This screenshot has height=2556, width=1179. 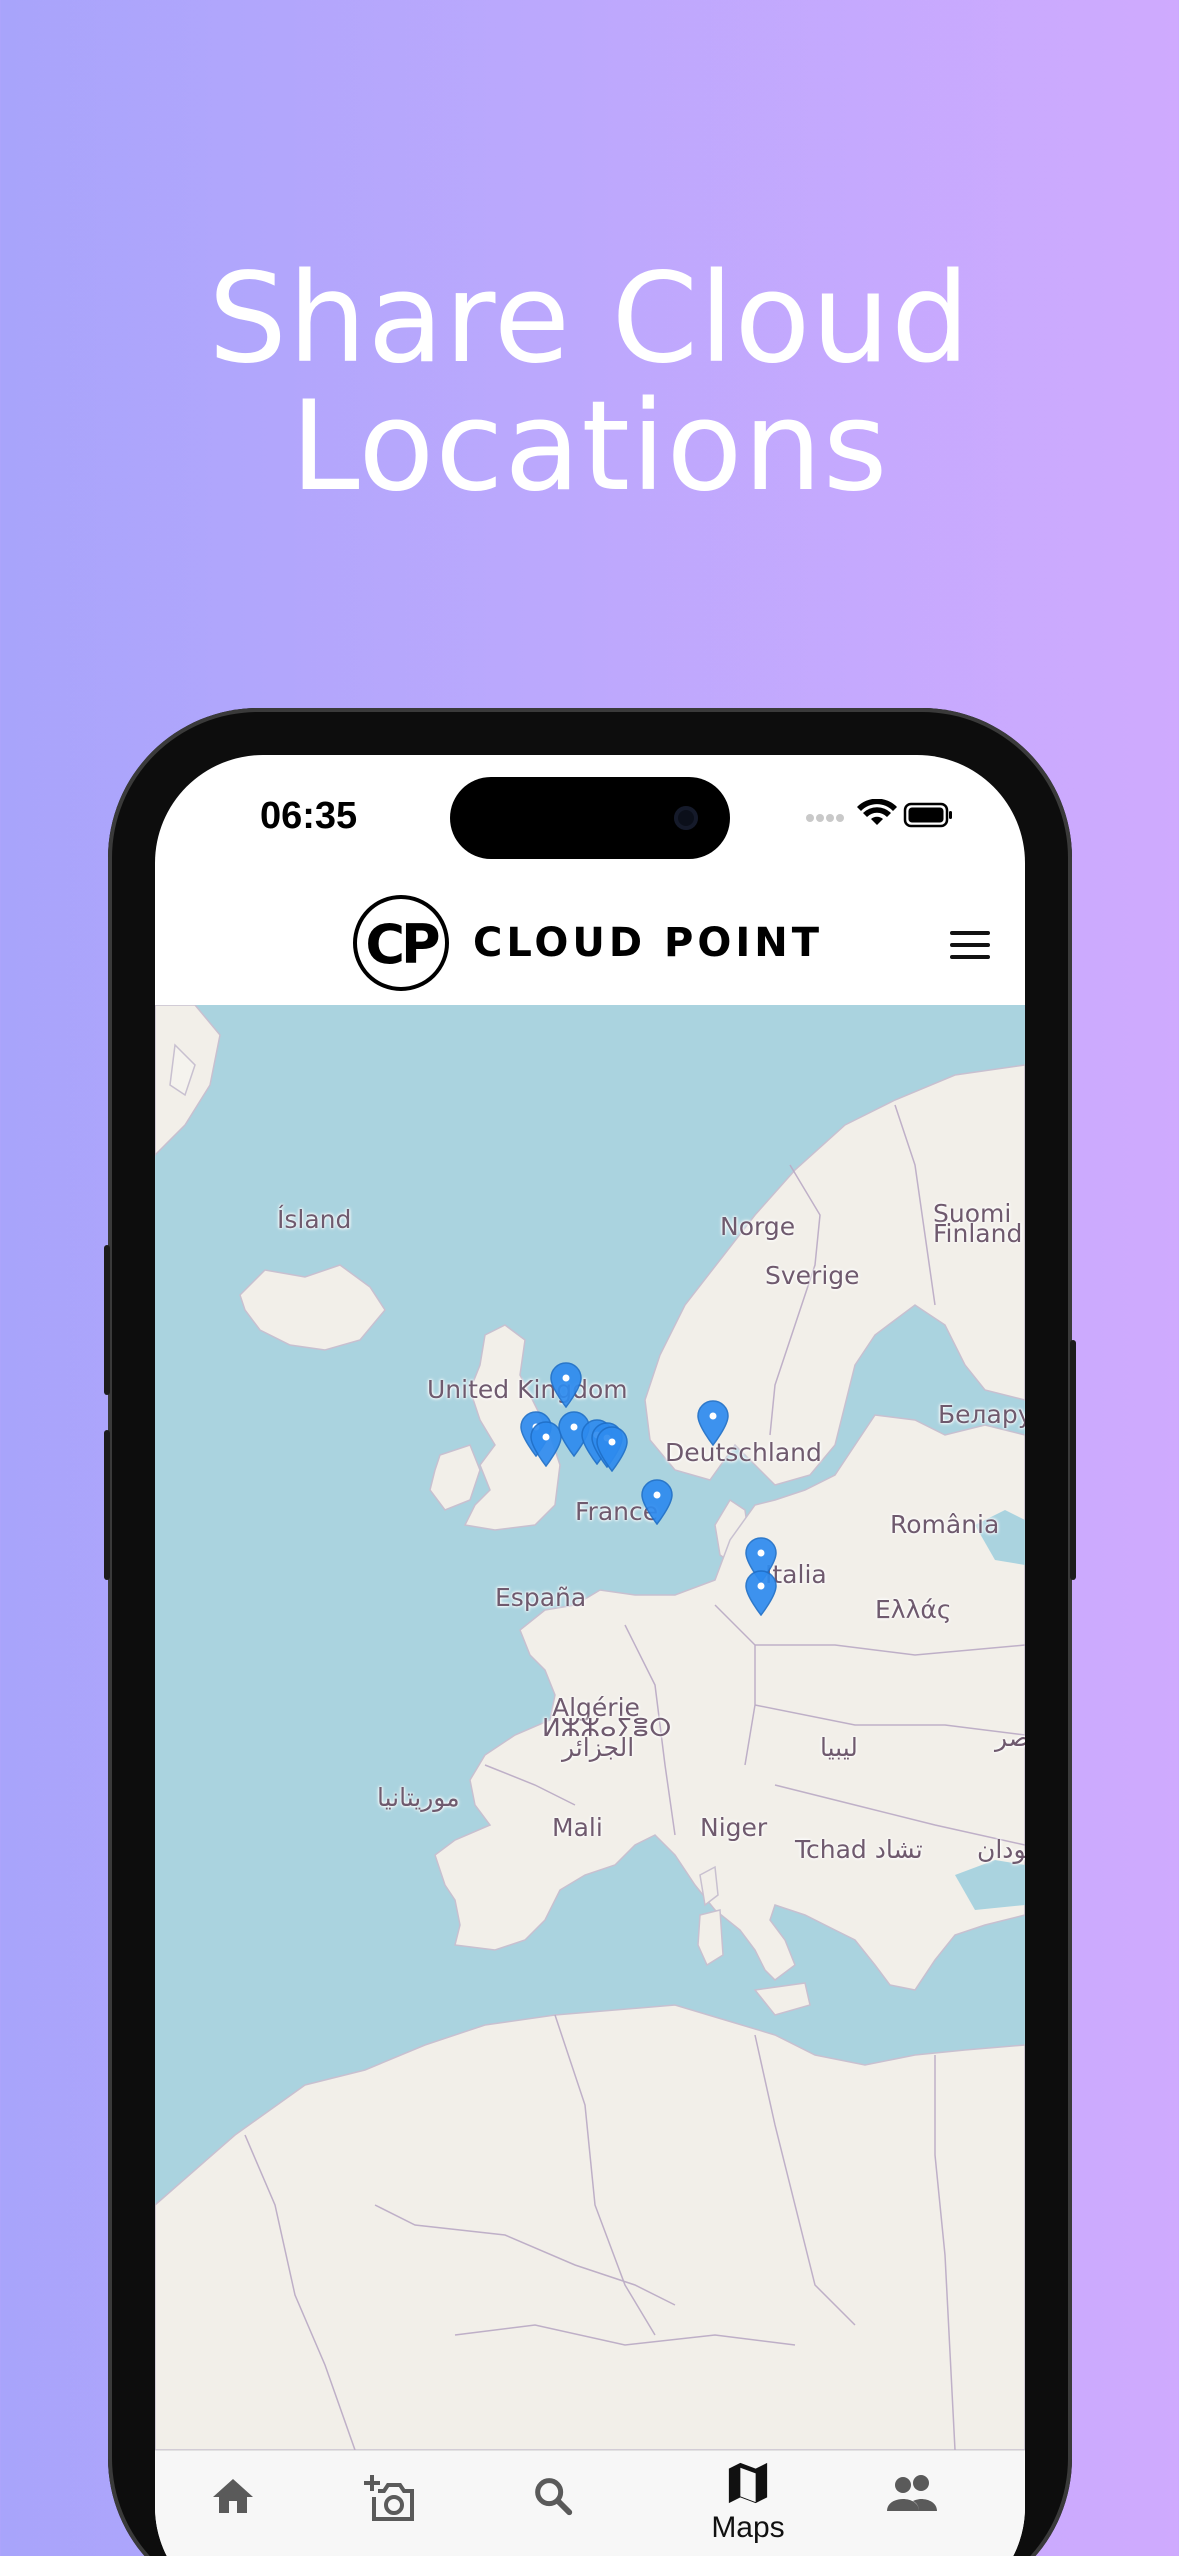 I want to click on people-icon, so click(x=912, y=2493).